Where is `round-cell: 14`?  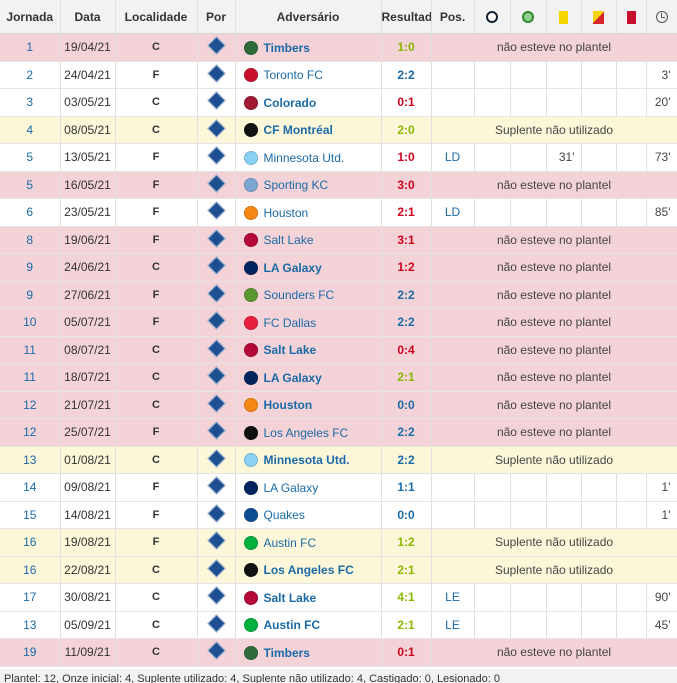 round-cell: 14 is located at coordinates (30, 487).